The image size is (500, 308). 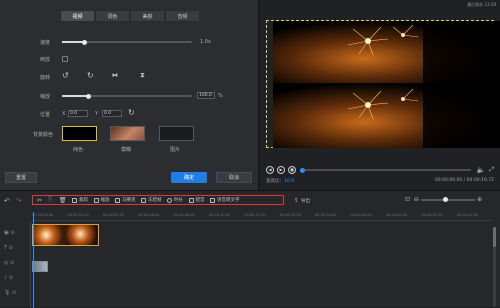 I want to click on property-tabs: 视频 调色 美颜 音频, so click(x=130, y=16).